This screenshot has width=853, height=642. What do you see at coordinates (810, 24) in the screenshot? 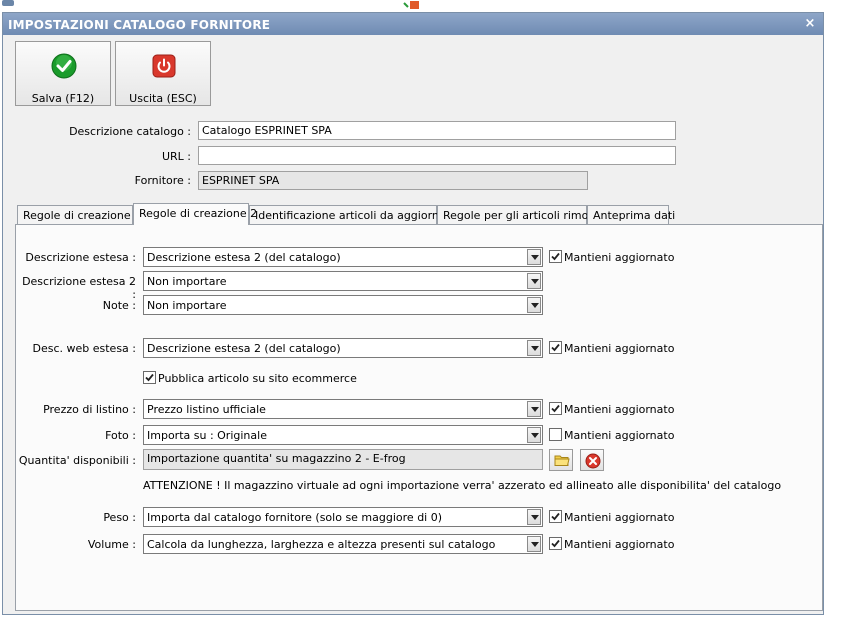
I see `close-icon: ×` at bounding box center [810, 24].